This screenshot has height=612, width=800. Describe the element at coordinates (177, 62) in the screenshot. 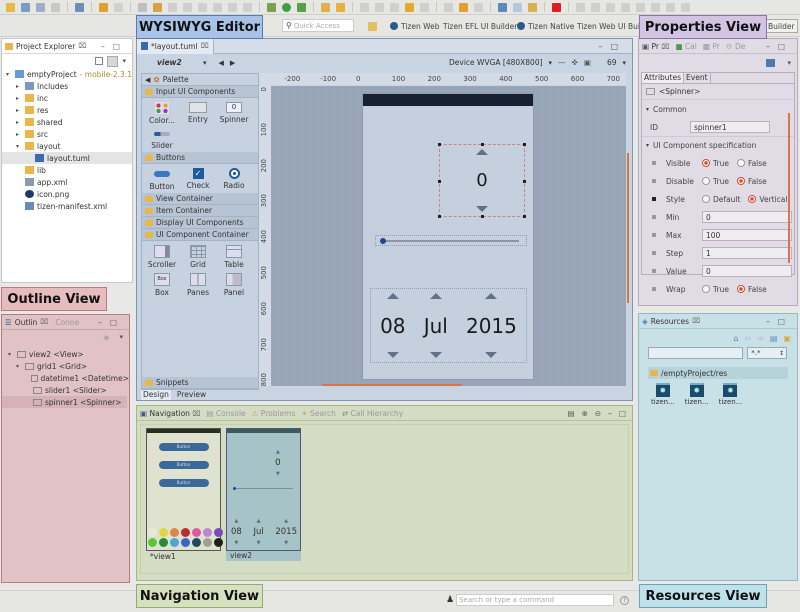

I see `view-selector: view2` at that location.